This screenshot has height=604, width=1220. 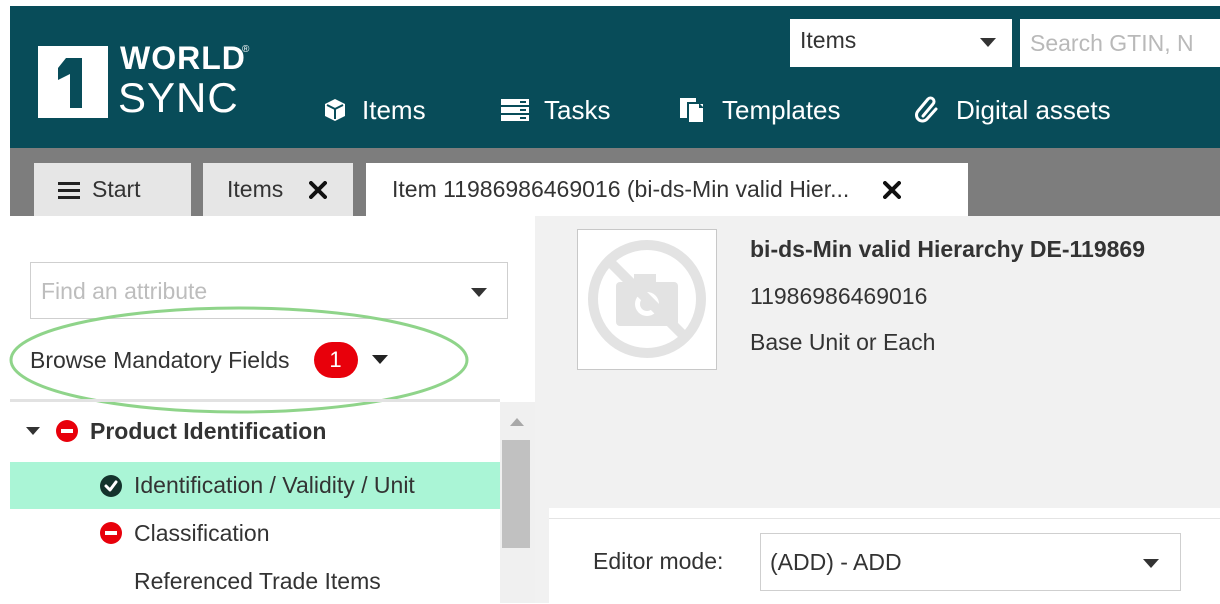 What do you see at coordinates (246, 49) in the screenshot?
I see `logo-registered-mark: ®` at bounding box center [246, 49].